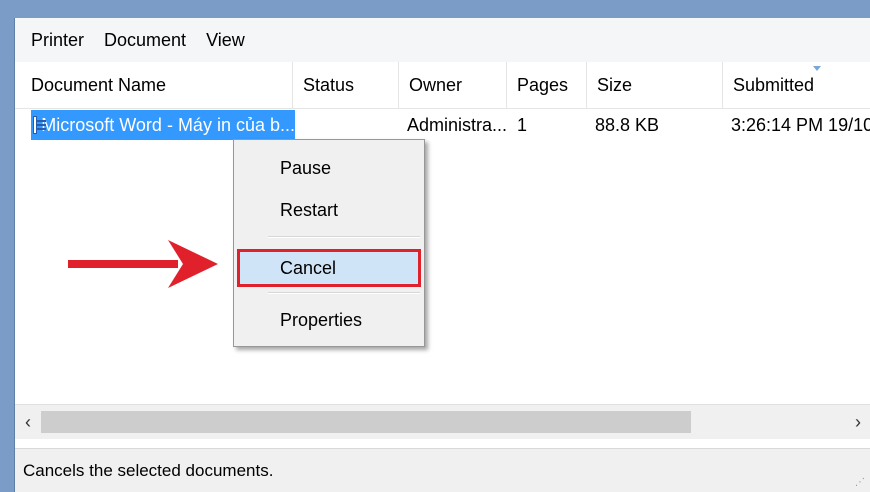 Image resolution: width=870 pixels, height=492 pixels. Describe the element at coordinates (453, 85) in the screenshot. I see `col-owner: Owner` at that location.